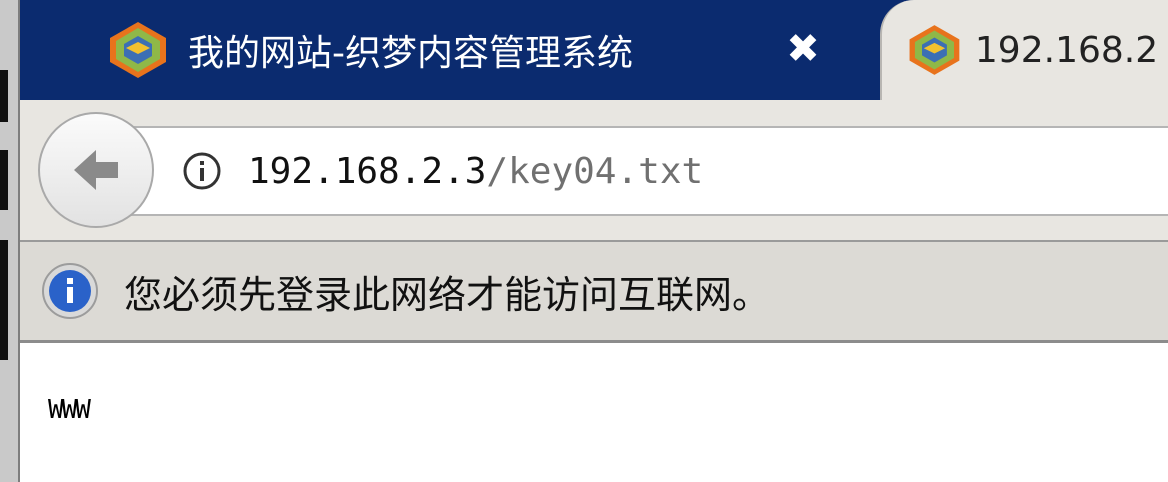 The image size is (1168, 482). I want to click on url-path: /key04.txt, so click(595, 171).